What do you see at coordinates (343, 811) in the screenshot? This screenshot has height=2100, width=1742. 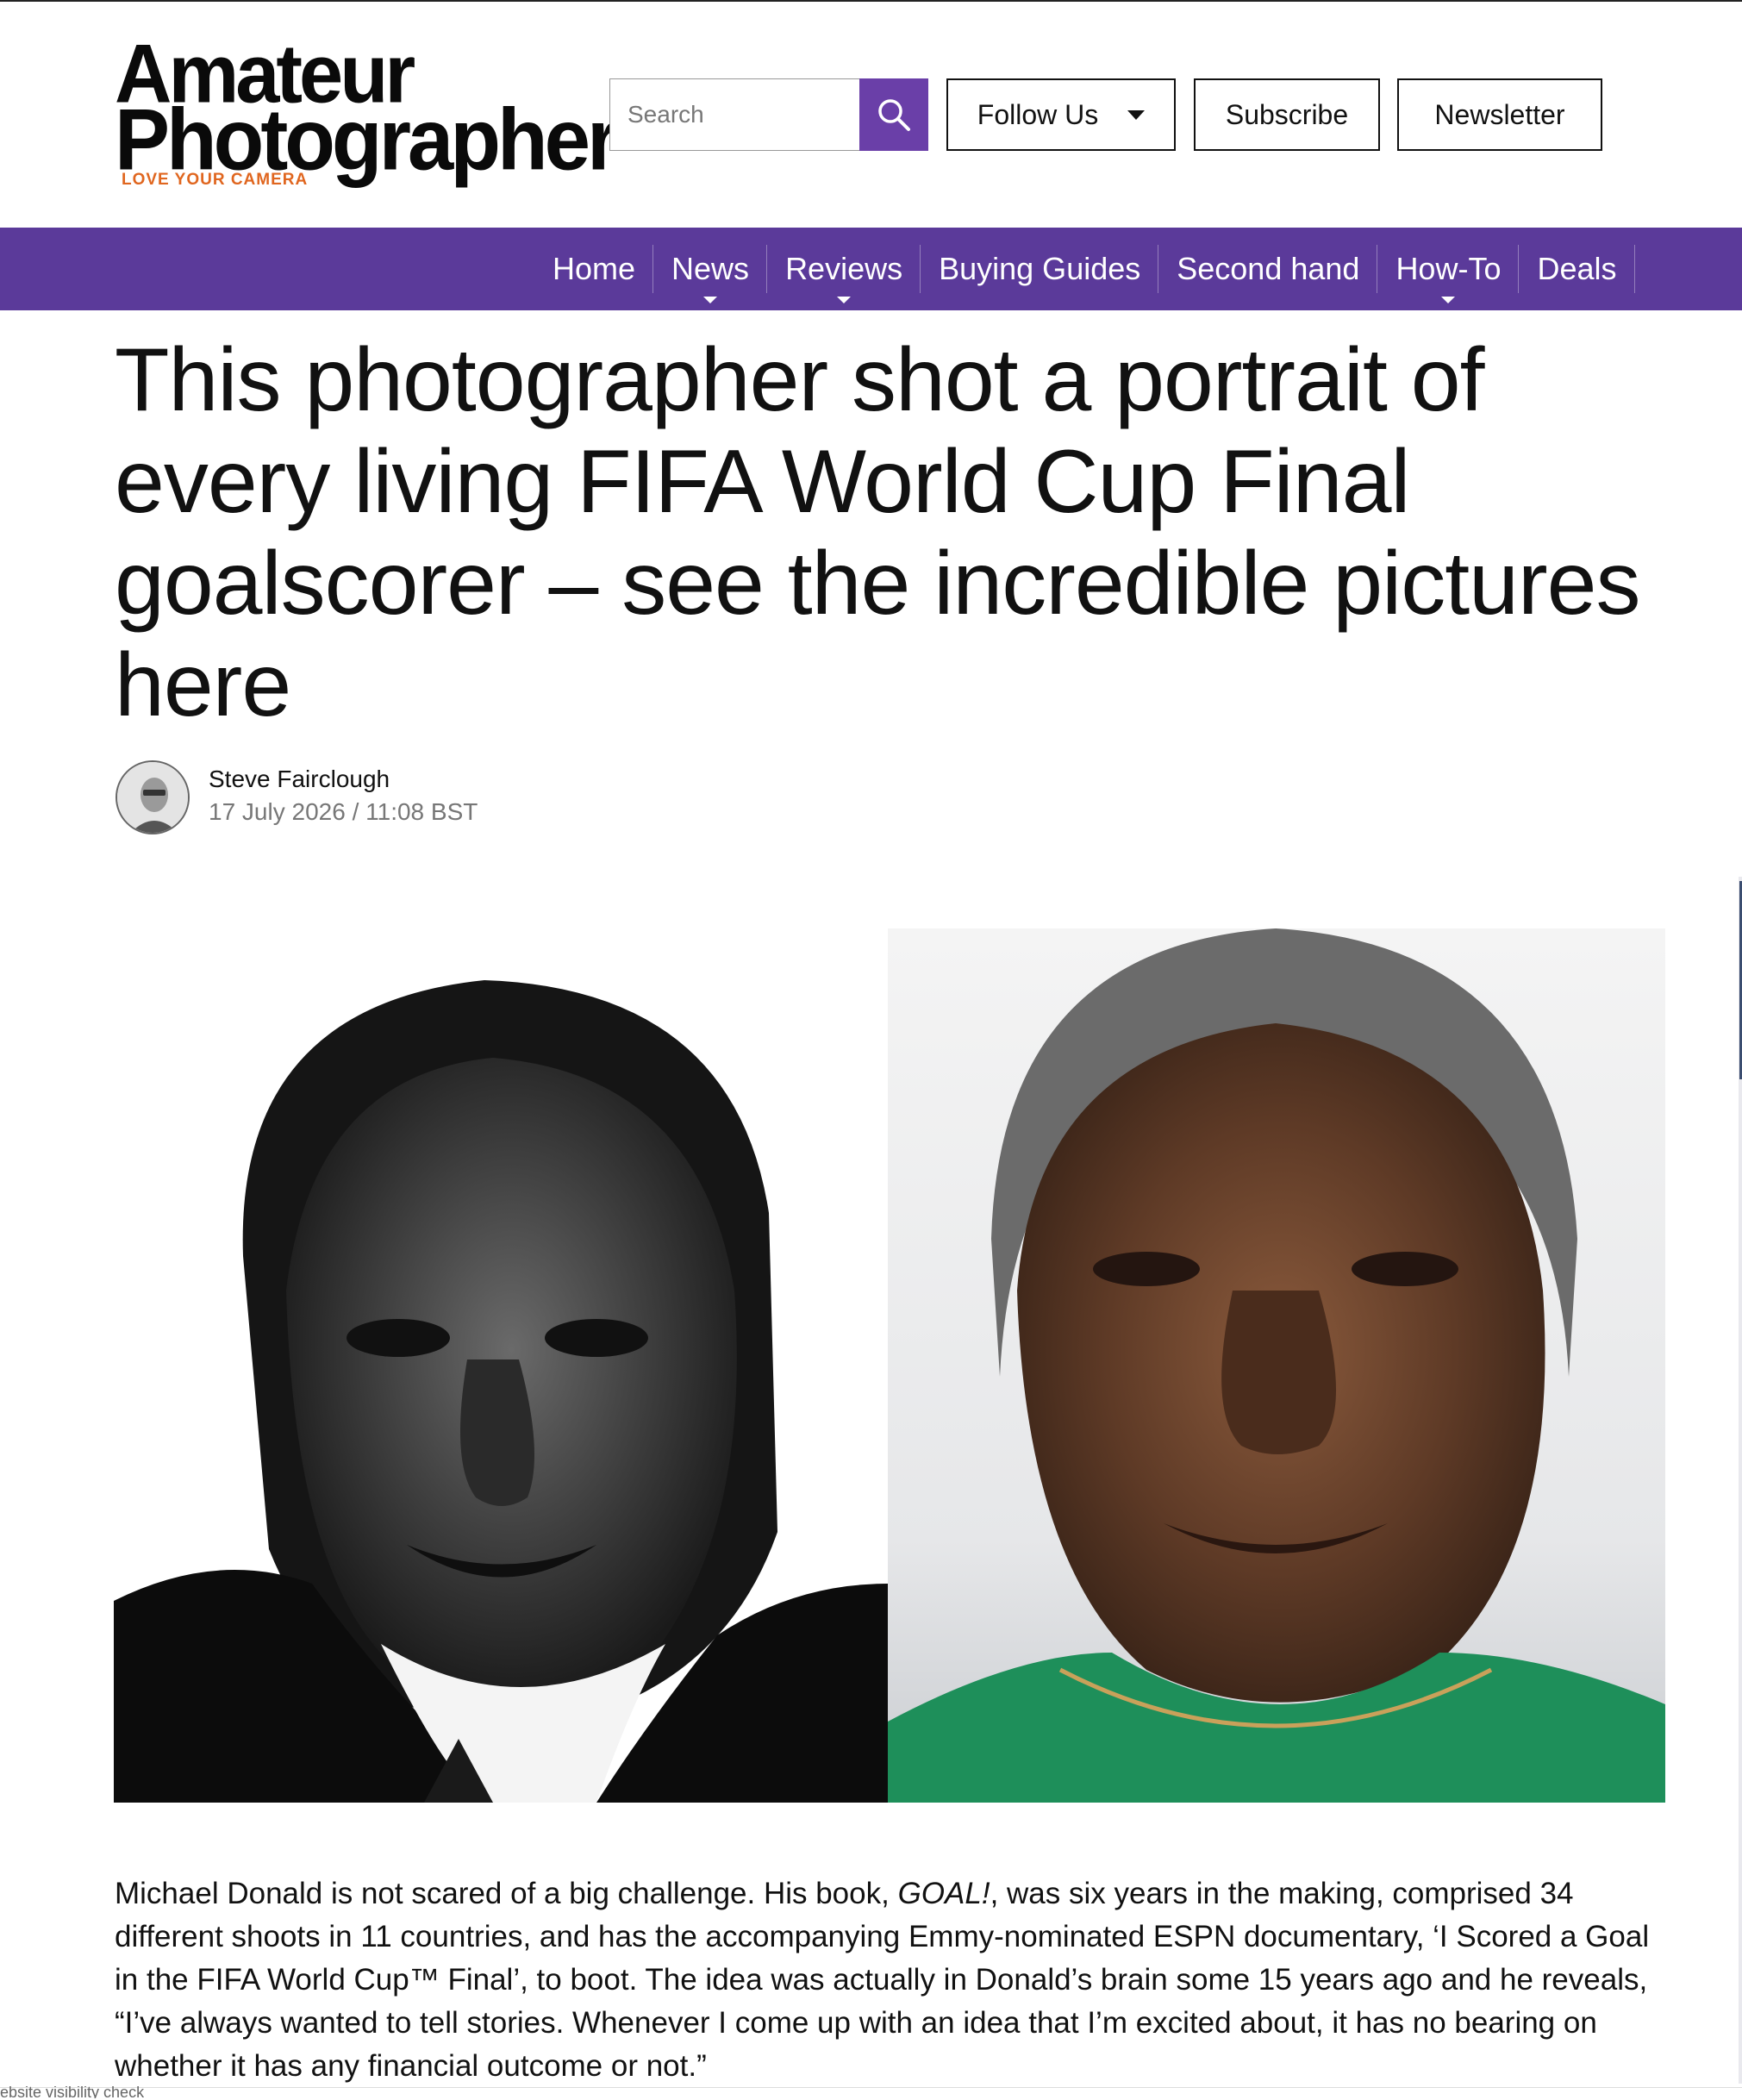 I see `publish-date: 17 July 2026 / 11:08 BST` at bounding box center [343, 811].